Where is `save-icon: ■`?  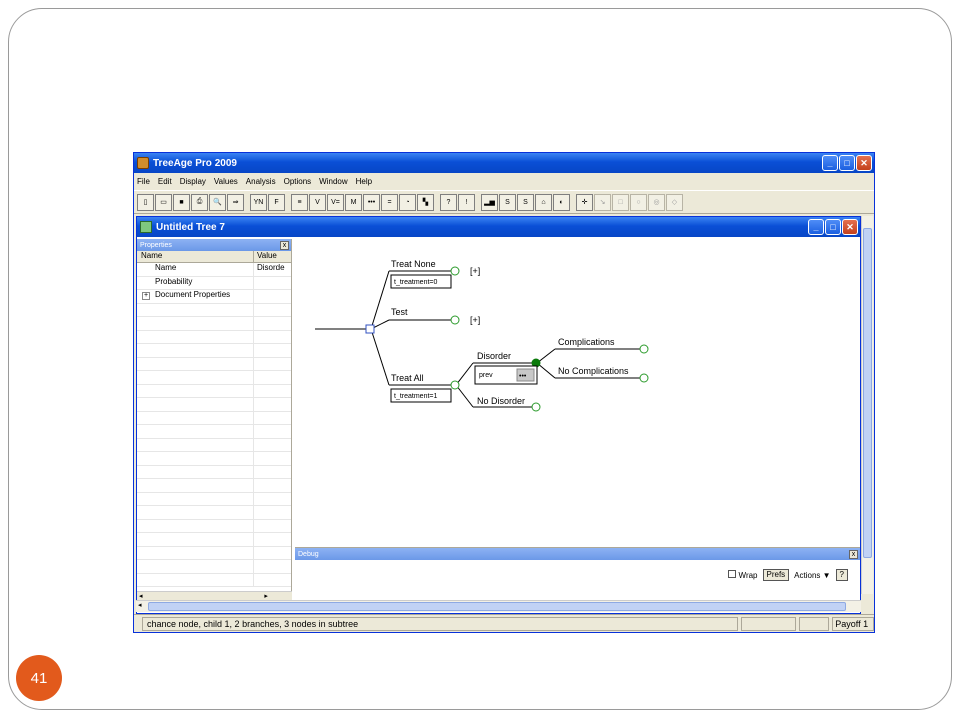
save-icon: ■ is located at coordinates (181, 202).